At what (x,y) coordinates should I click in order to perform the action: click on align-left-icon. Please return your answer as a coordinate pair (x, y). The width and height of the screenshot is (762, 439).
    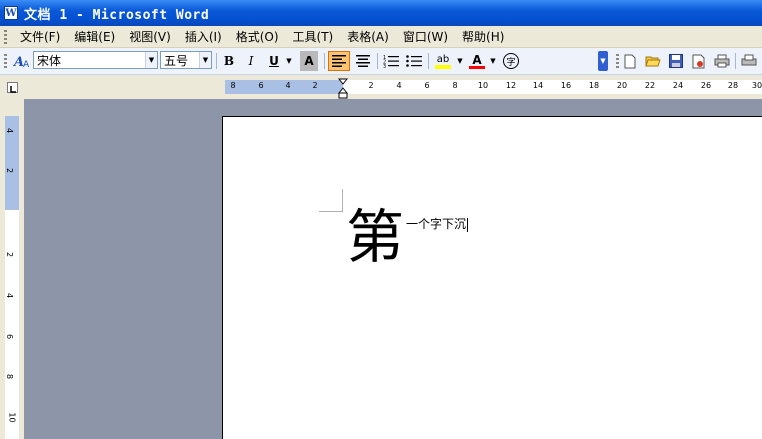
    Looking at the image, I should click on (339, 61).